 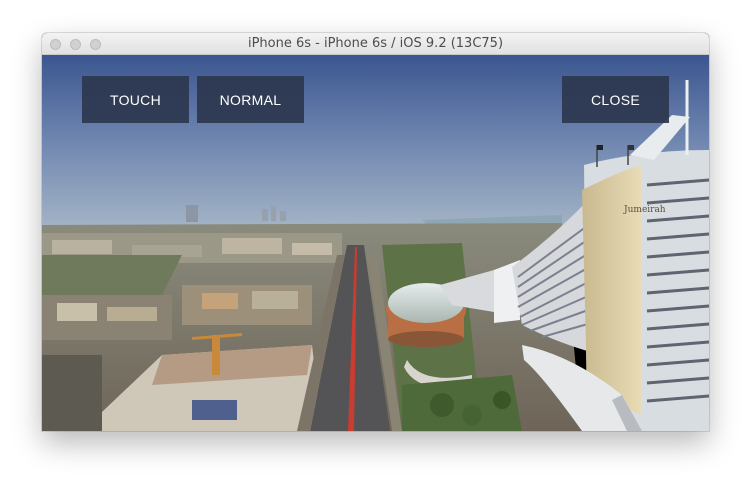 I want to click on close-button: CLOSE, so click(x=615, y=99).